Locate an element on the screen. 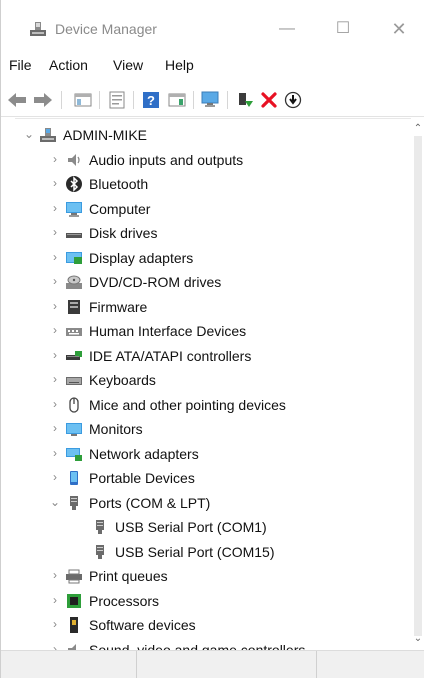 This screenshot has height=678, width=424. enable-device-icon is located at coordinates (245, 100).